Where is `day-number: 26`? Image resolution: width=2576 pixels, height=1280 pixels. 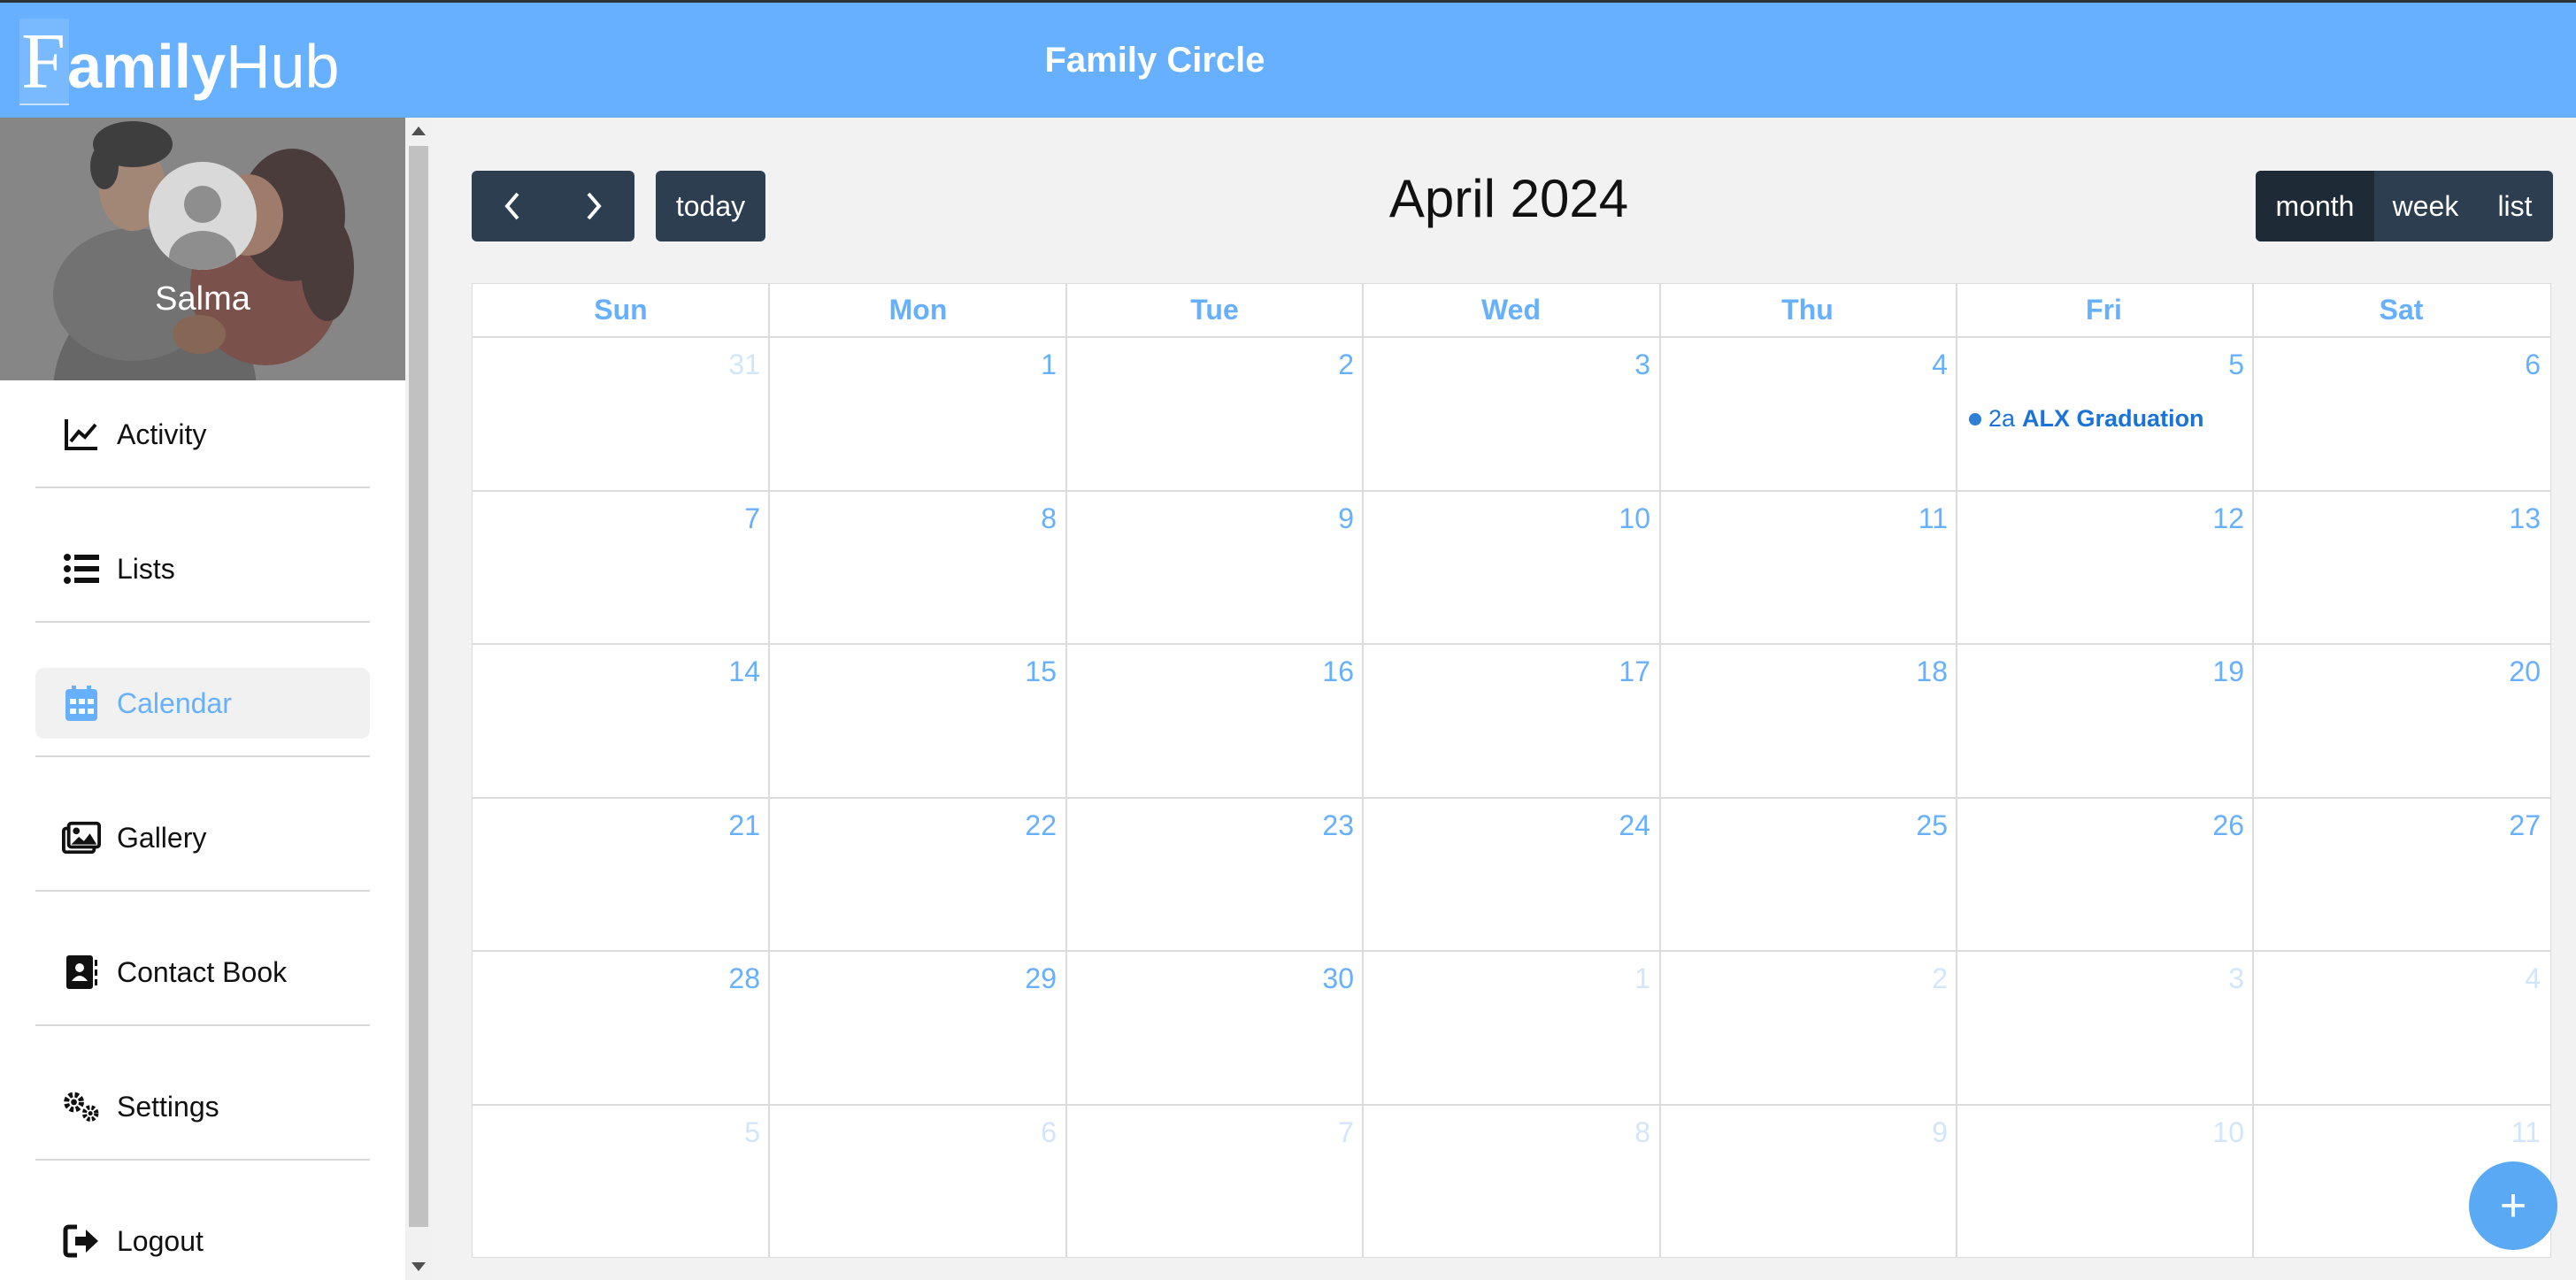 day-number: 26 is located at coordinates (2100, 825).